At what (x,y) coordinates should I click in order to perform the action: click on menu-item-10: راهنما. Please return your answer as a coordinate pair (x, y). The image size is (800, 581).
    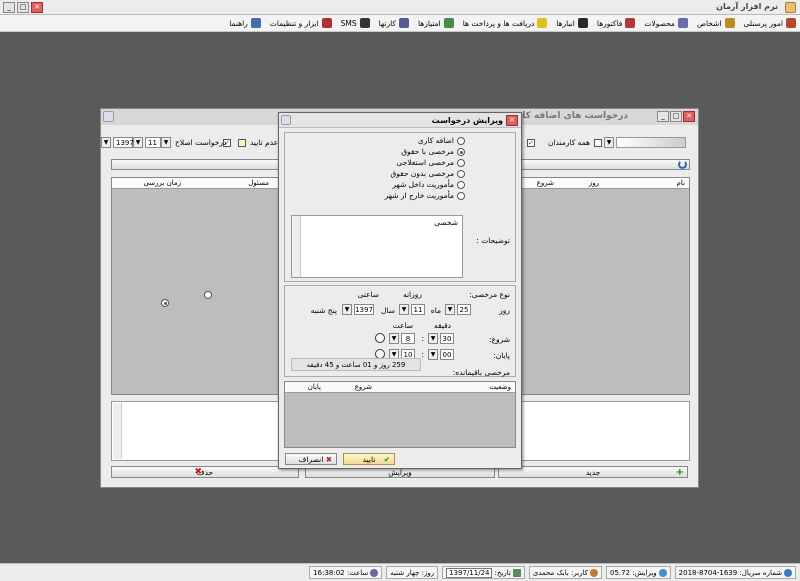
    Looking at the image, I should click on (245, 23).